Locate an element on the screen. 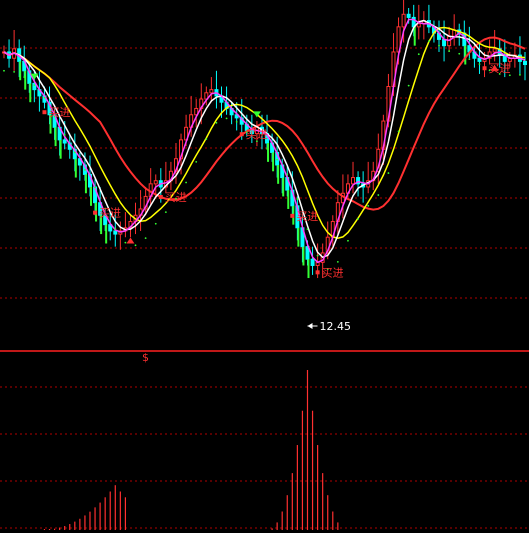 This screenshot has height=533, width=529. low-marker-label: 12.45 is located at coordinates (335, 326).